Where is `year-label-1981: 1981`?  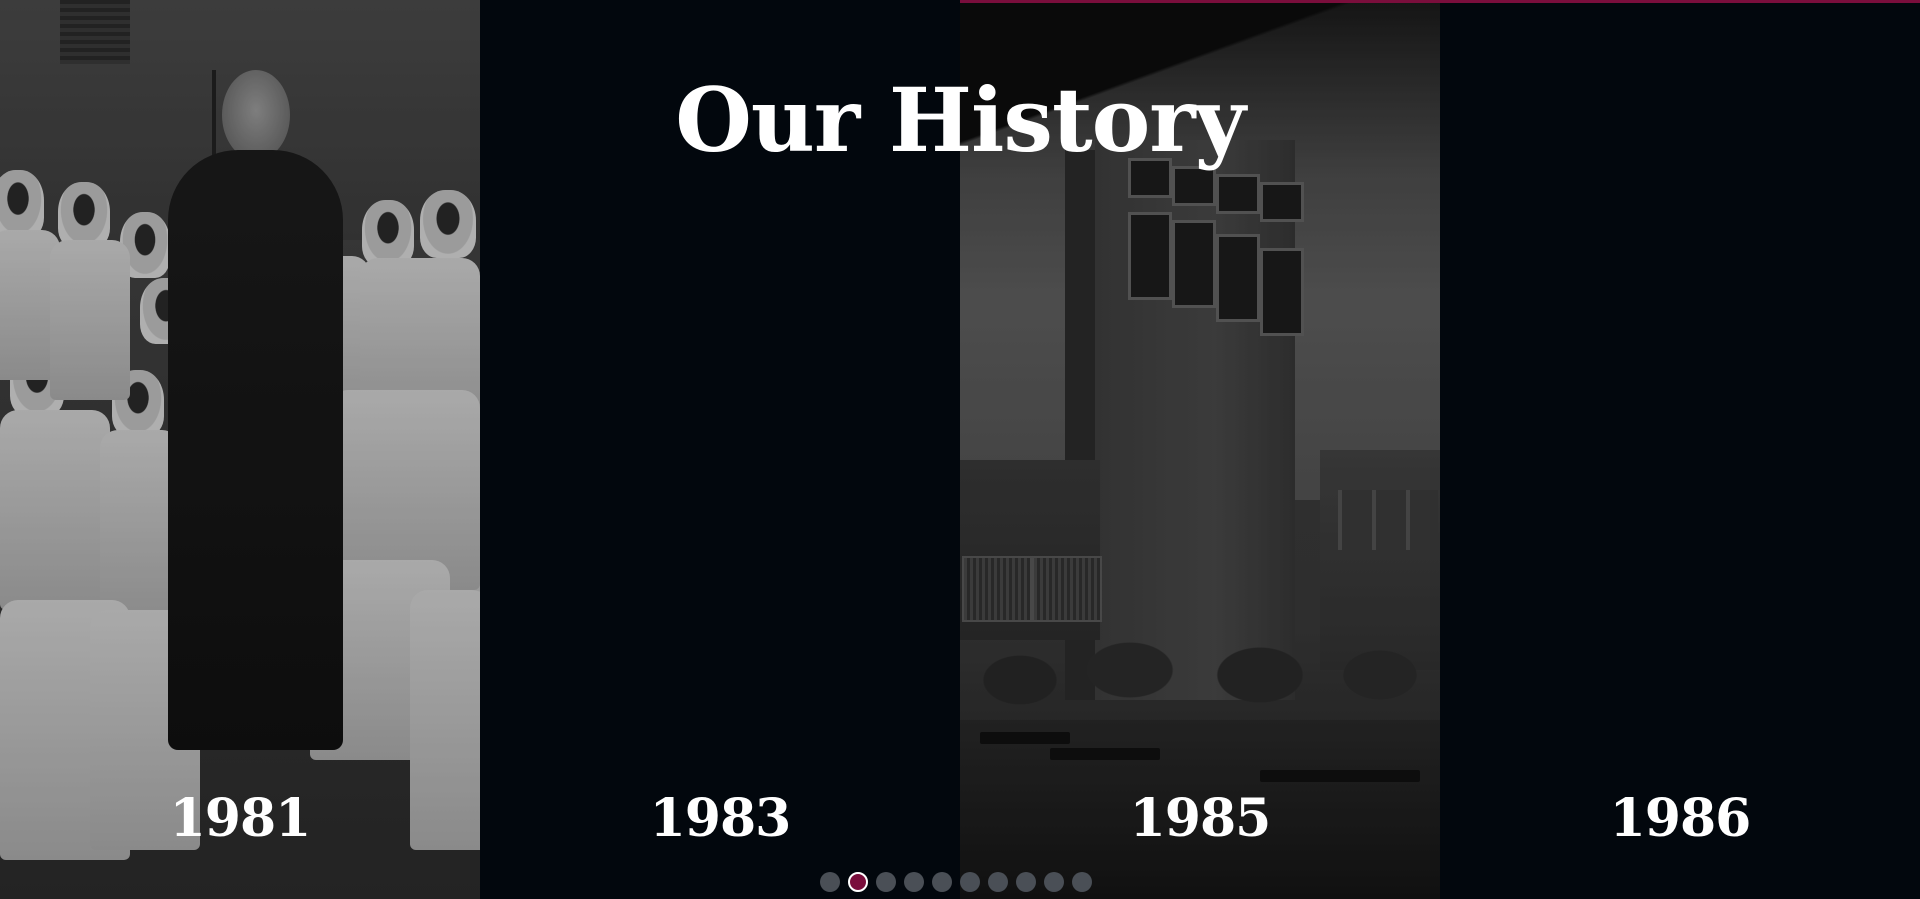 year-label-1981: 1981 is located at coordinates (240, 818).